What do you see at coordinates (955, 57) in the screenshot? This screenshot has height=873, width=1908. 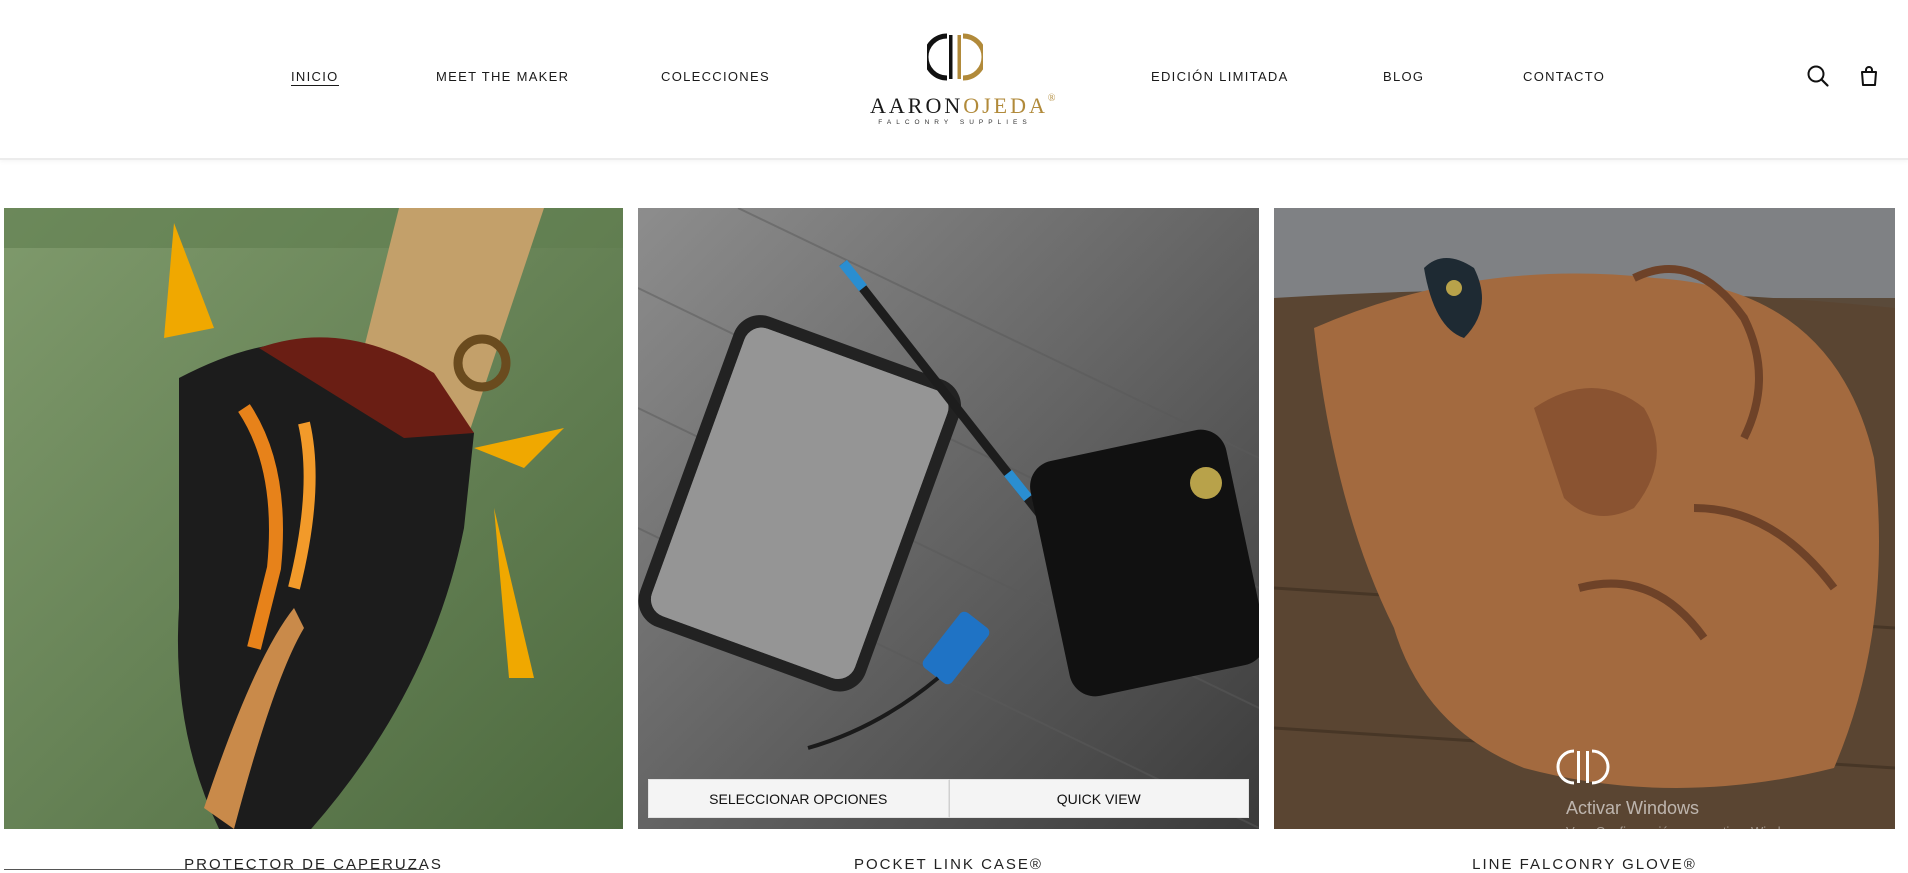 I see `logo-mark-icon` at bounding box center [955, 57].